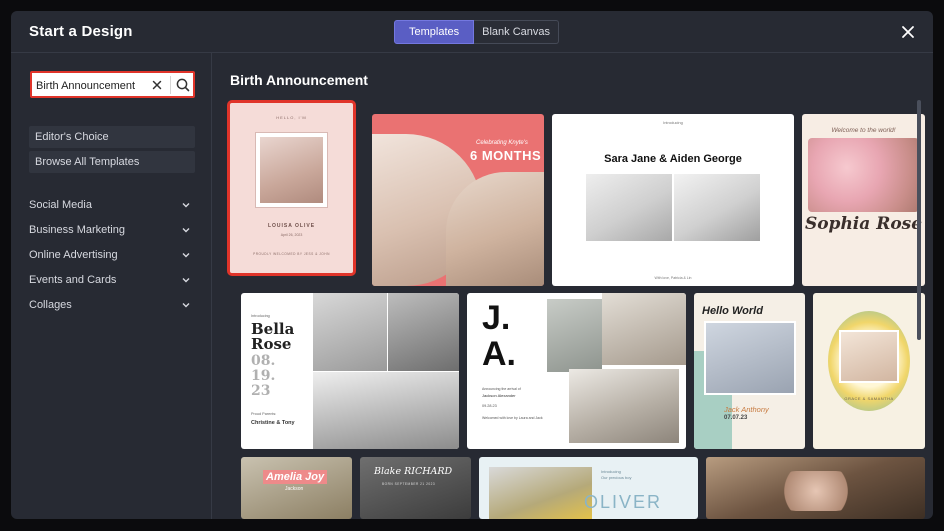 This screenshot has width=944, height=531. What do you see at coordinates (409, 484) in the screenshot?
I see `card-text: BORN SEPTEMBER 21 2023` at bounding box center [409, 484].